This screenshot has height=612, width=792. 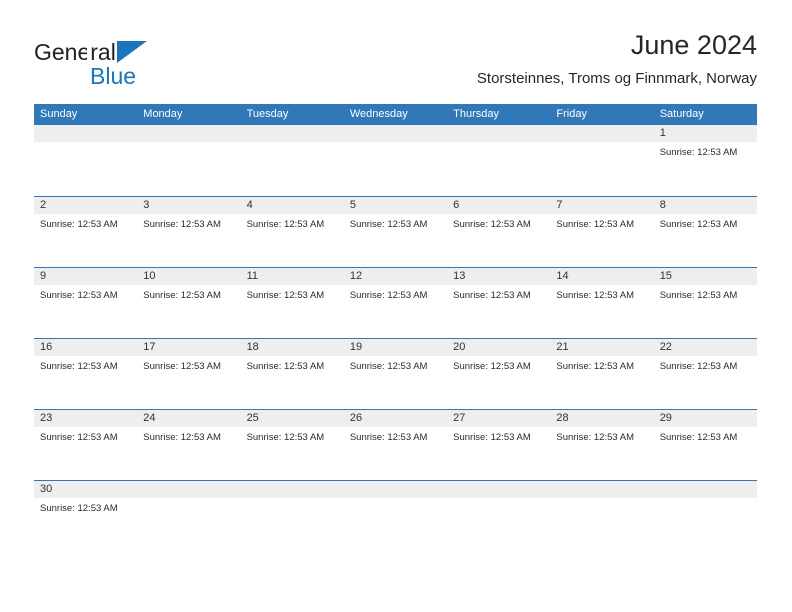 What do you see at coordinates (562, 347) in the screenshot?
I see `day-number: 21` at bounding box center [562, 347].